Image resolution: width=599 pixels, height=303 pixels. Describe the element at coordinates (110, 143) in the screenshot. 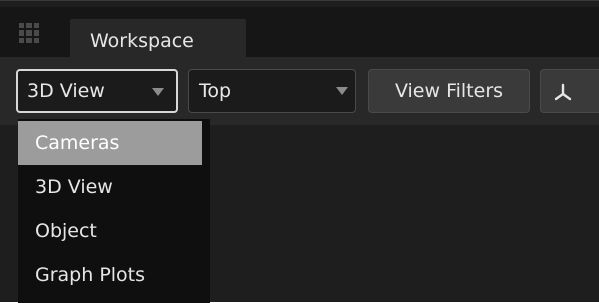

I see `menu-item-cameras: Cameras` at that location.